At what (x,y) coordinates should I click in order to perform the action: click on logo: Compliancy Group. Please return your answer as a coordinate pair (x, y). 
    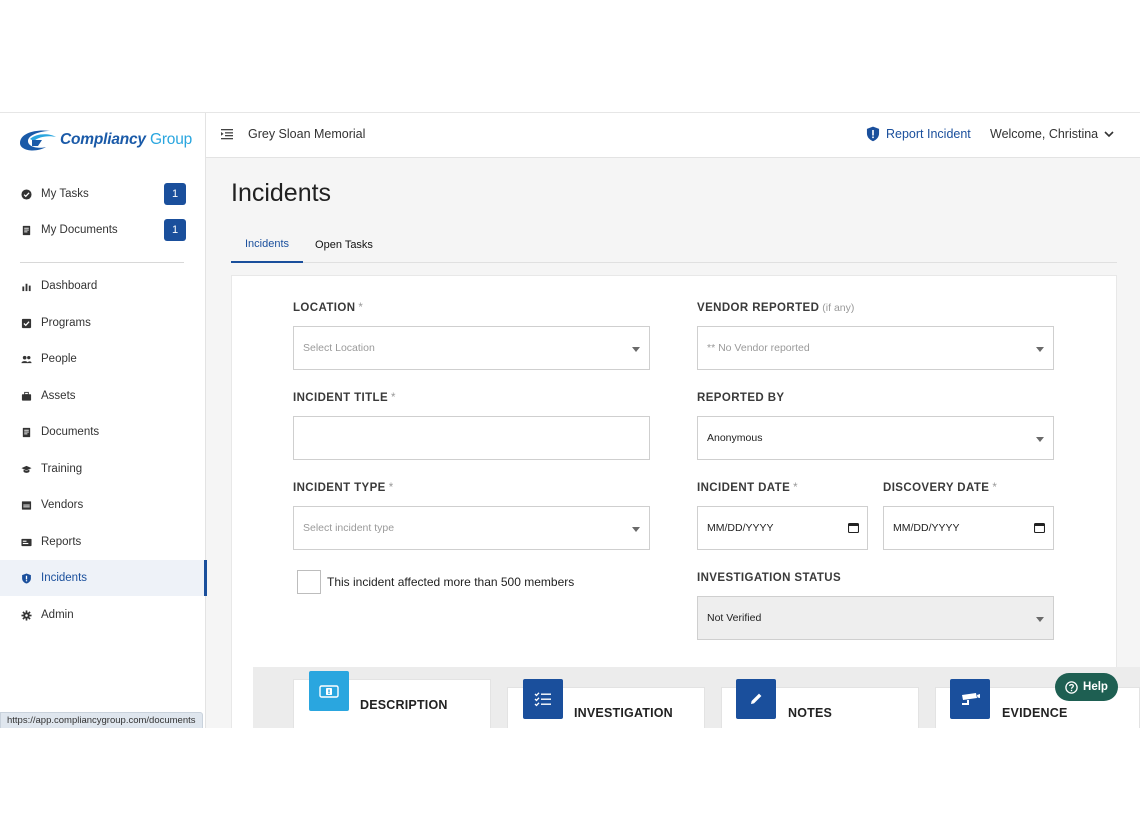
    Looking at the image, I should click on (104, 140).